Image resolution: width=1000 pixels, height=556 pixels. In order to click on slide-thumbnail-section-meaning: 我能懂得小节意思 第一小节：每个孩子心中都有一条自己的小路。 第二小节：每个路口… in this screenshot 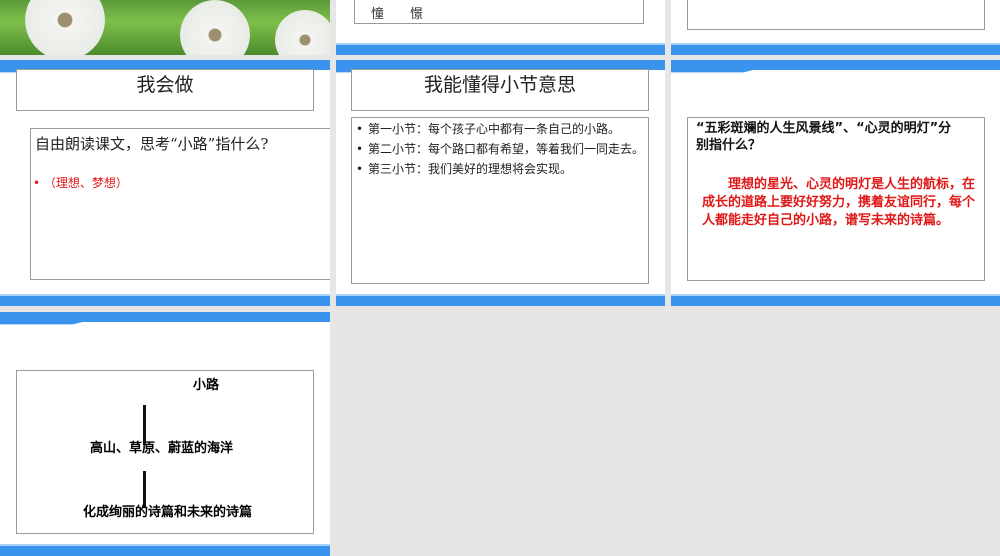, I will do `click(500, 183)`.